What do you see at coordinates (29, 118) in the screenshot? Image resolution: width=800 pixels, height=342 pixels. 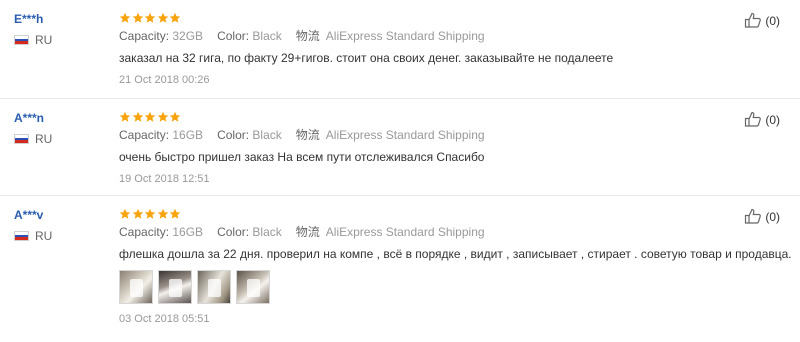 I see `reviewer-name: A***n` at bounding box center [29, 118].